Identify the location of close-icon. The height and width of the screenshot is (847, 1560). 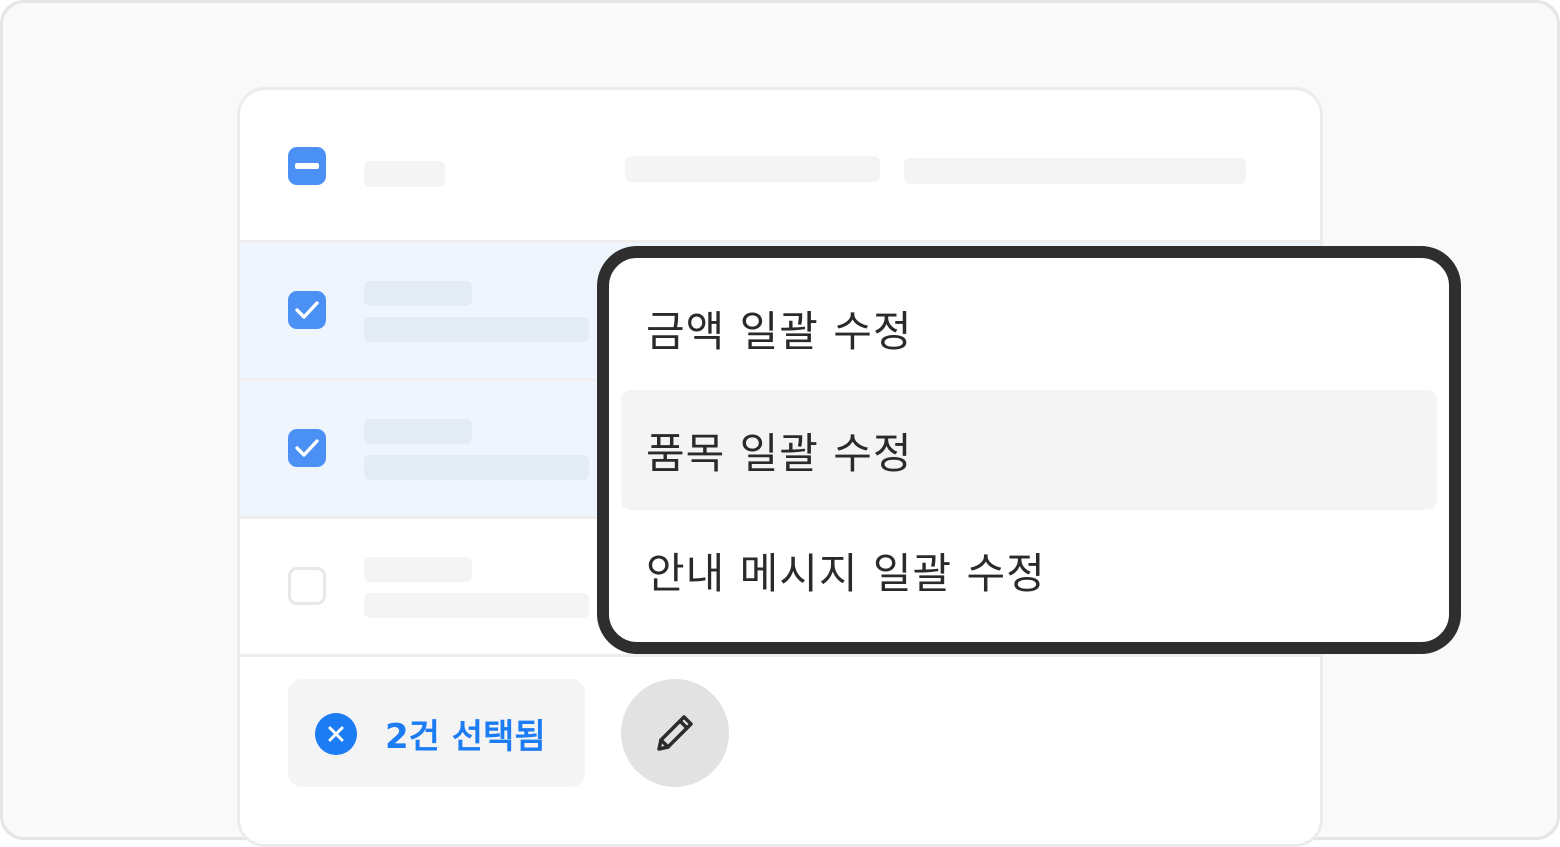
(336, 734).